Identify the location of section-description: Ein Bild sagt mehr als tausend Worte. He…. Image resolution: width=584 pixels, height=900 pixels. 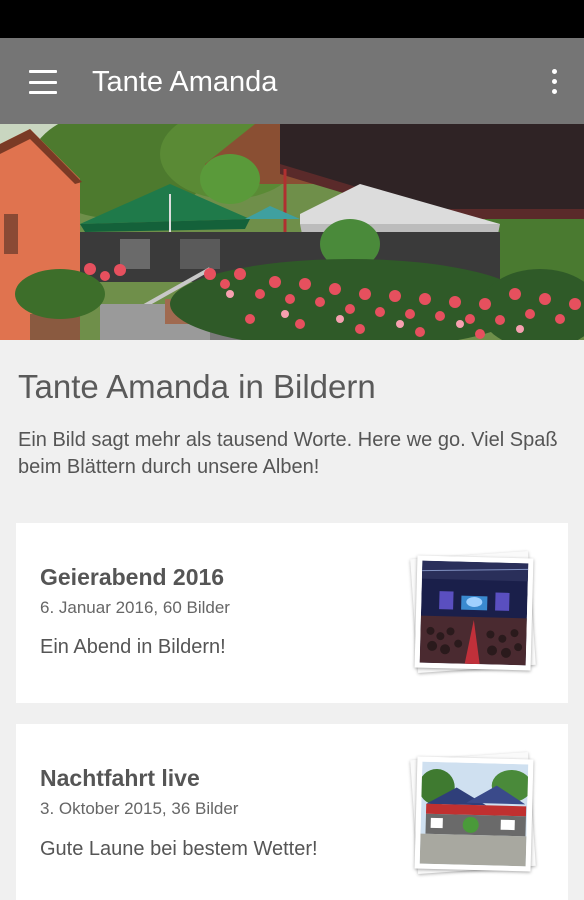
(288, 453).